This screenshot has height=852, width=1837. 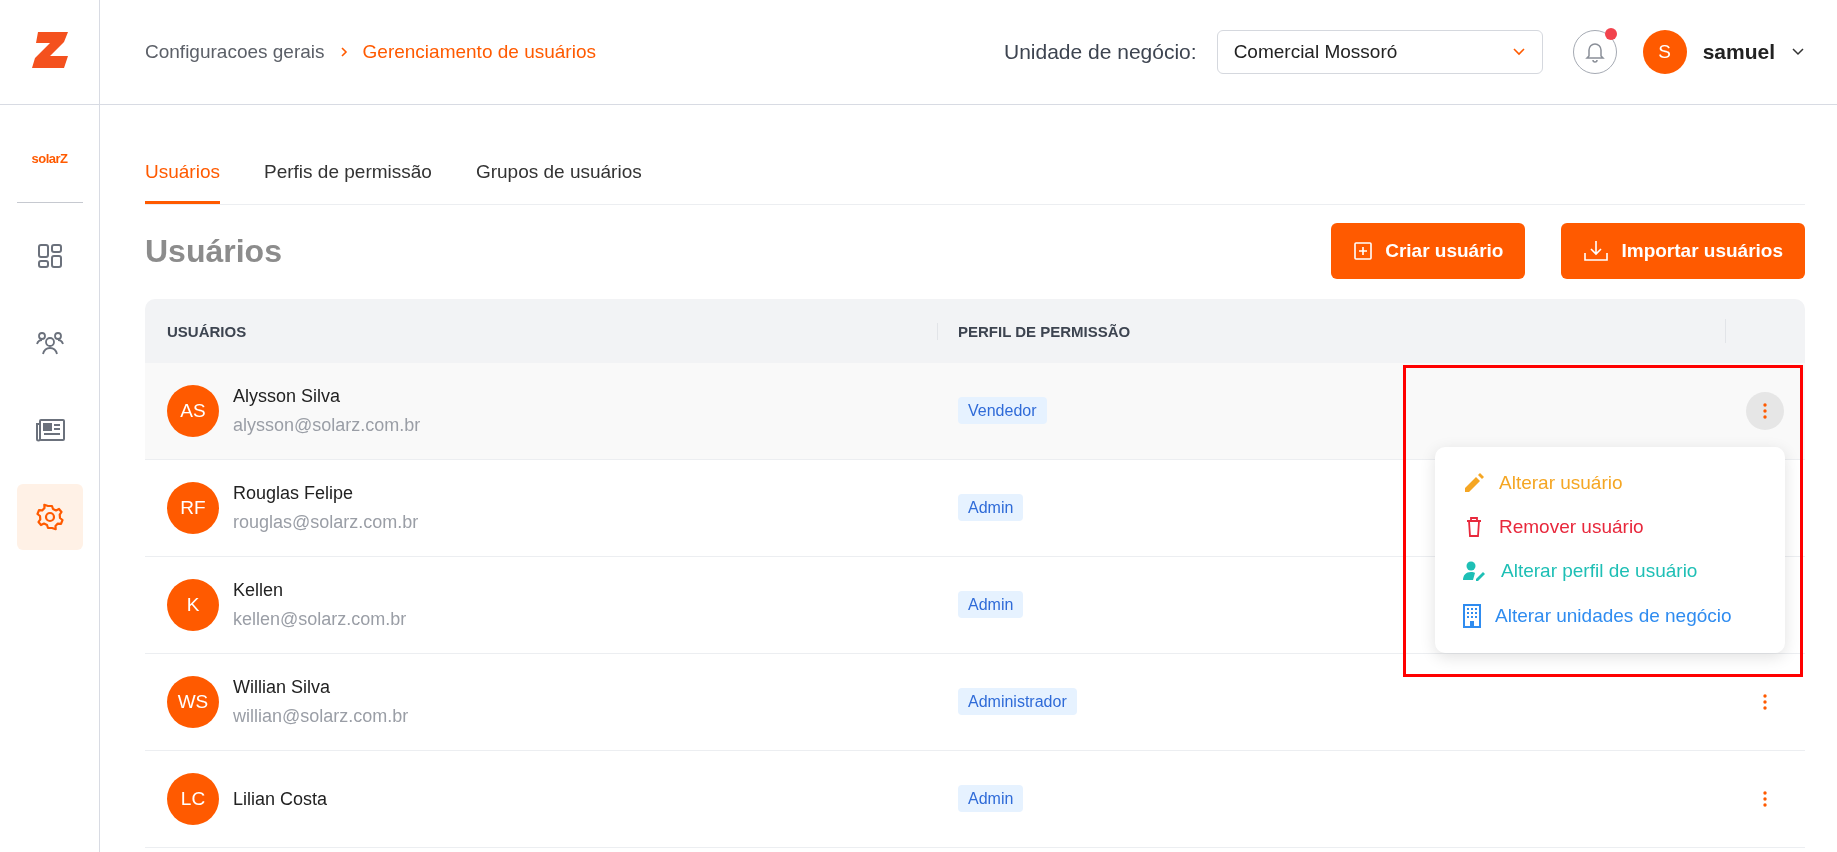 What do you see at coordinates (479, 52) in the screenshot?
I see `breadcrumb-item: Gerenciamento de usuários` at bounding box center [479, 52].